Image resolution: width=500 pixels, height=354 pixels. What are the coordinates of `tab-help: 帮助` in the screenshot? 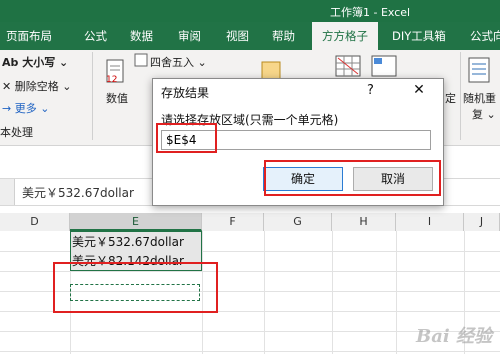 It's located at (283, 36).